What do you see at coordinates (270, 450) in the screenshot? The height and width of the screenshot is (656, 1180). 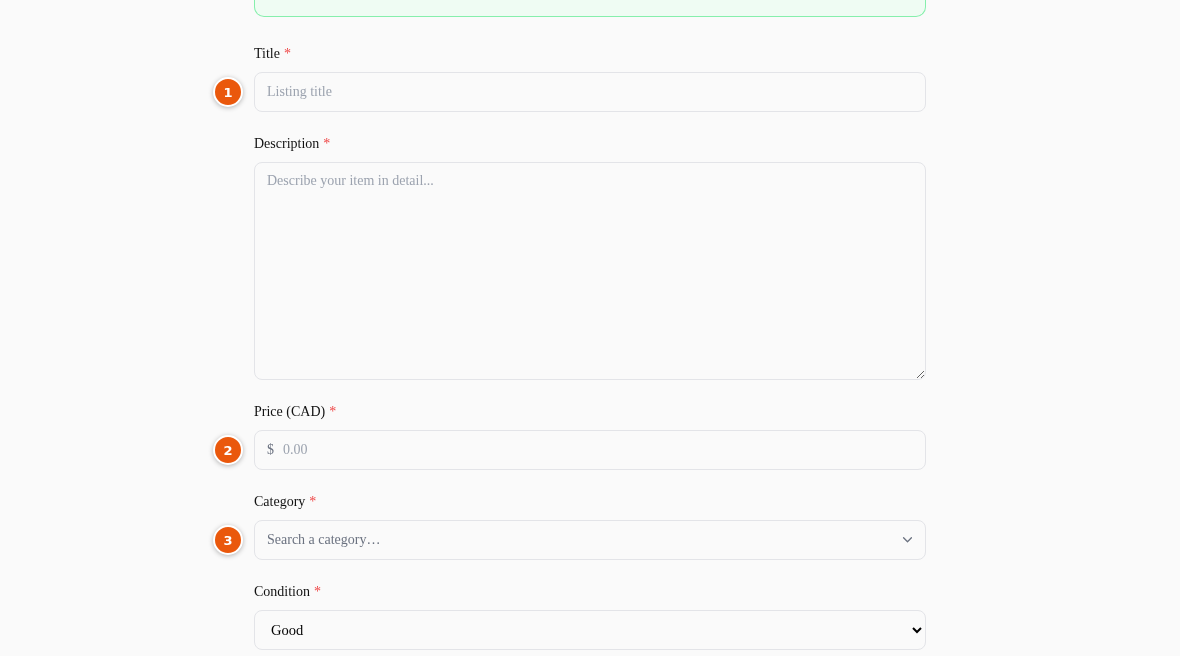 I see `currency-symbol: $` at bounding box center [270, 450].